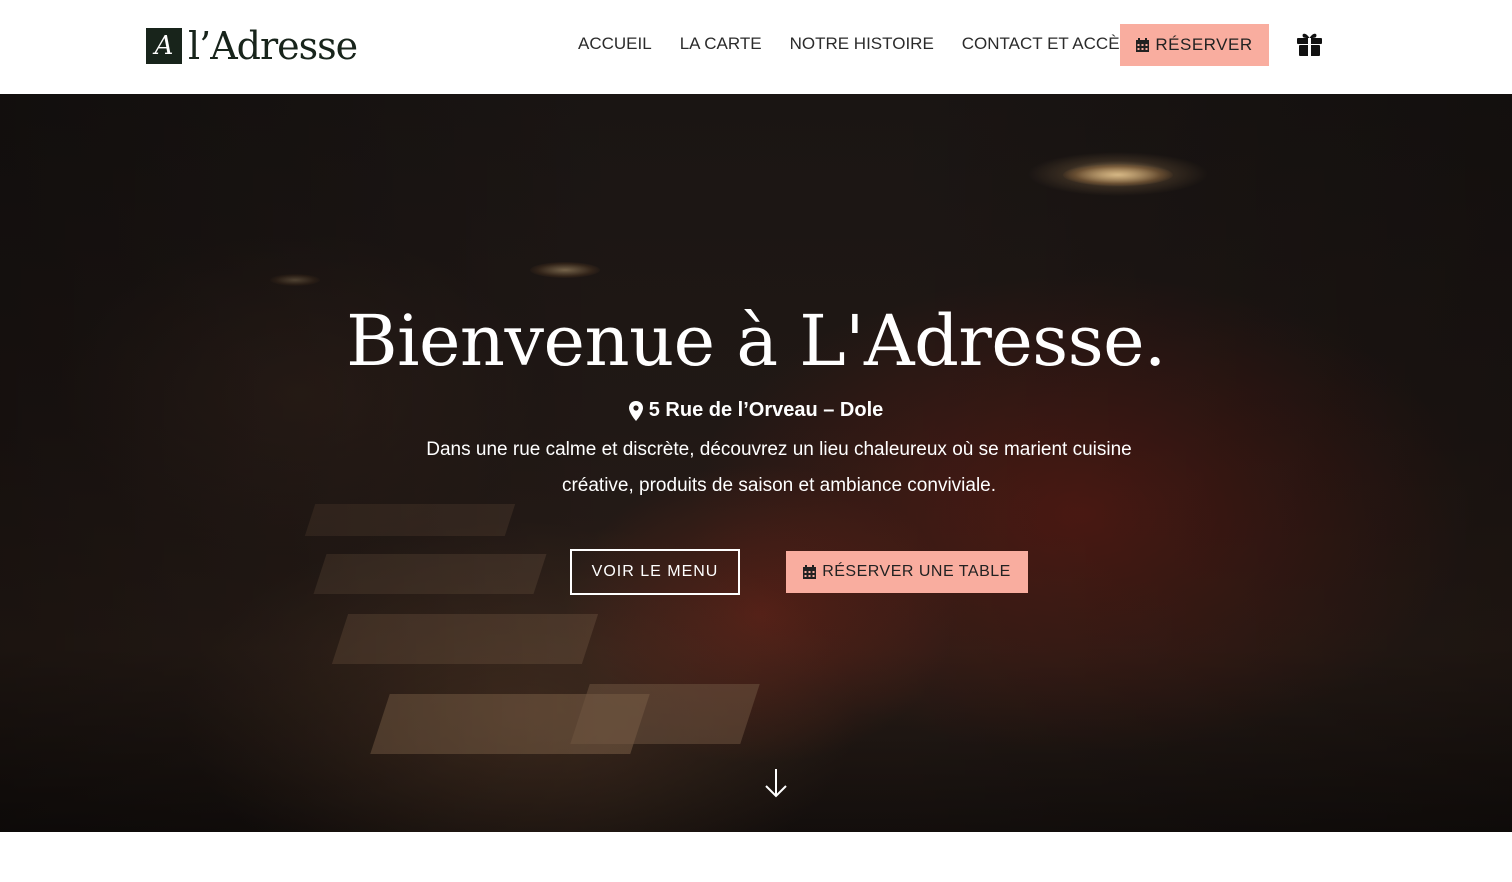  I want to click on logo-text: l’Adresse, so click(273, 46).